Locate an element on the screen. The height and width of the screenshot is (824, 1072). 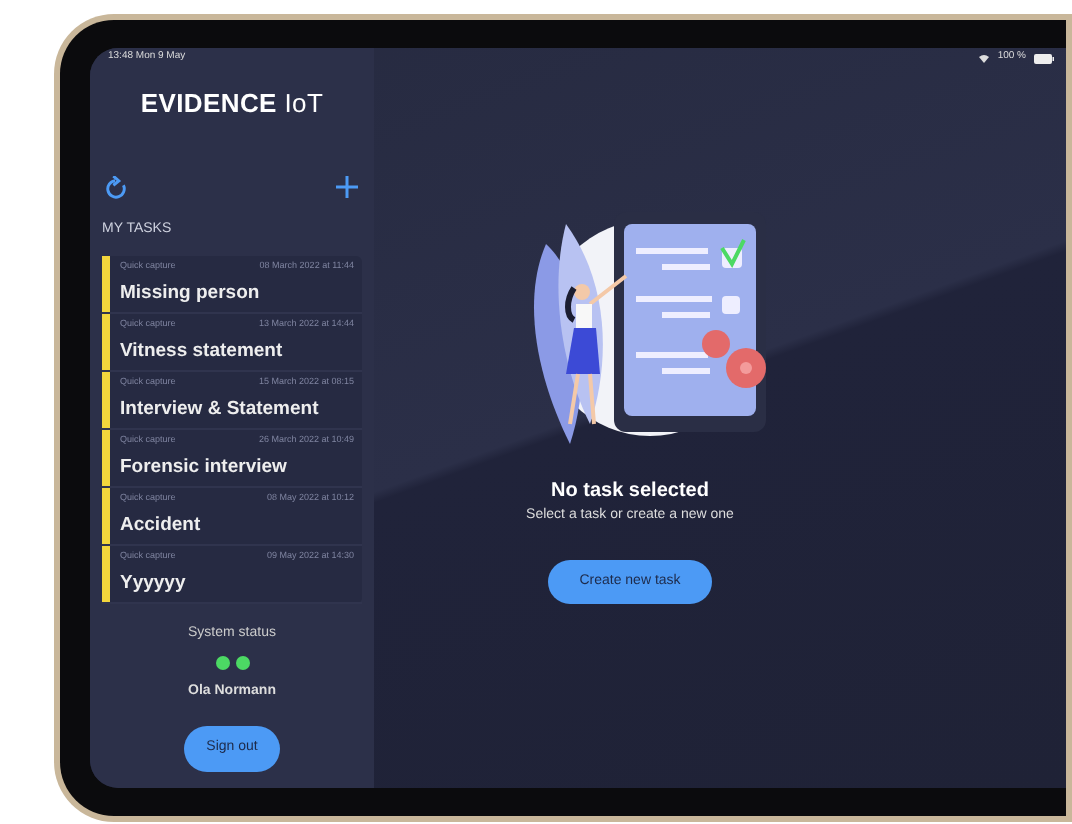
task-title: Accident is located at coordinates (161, 525).